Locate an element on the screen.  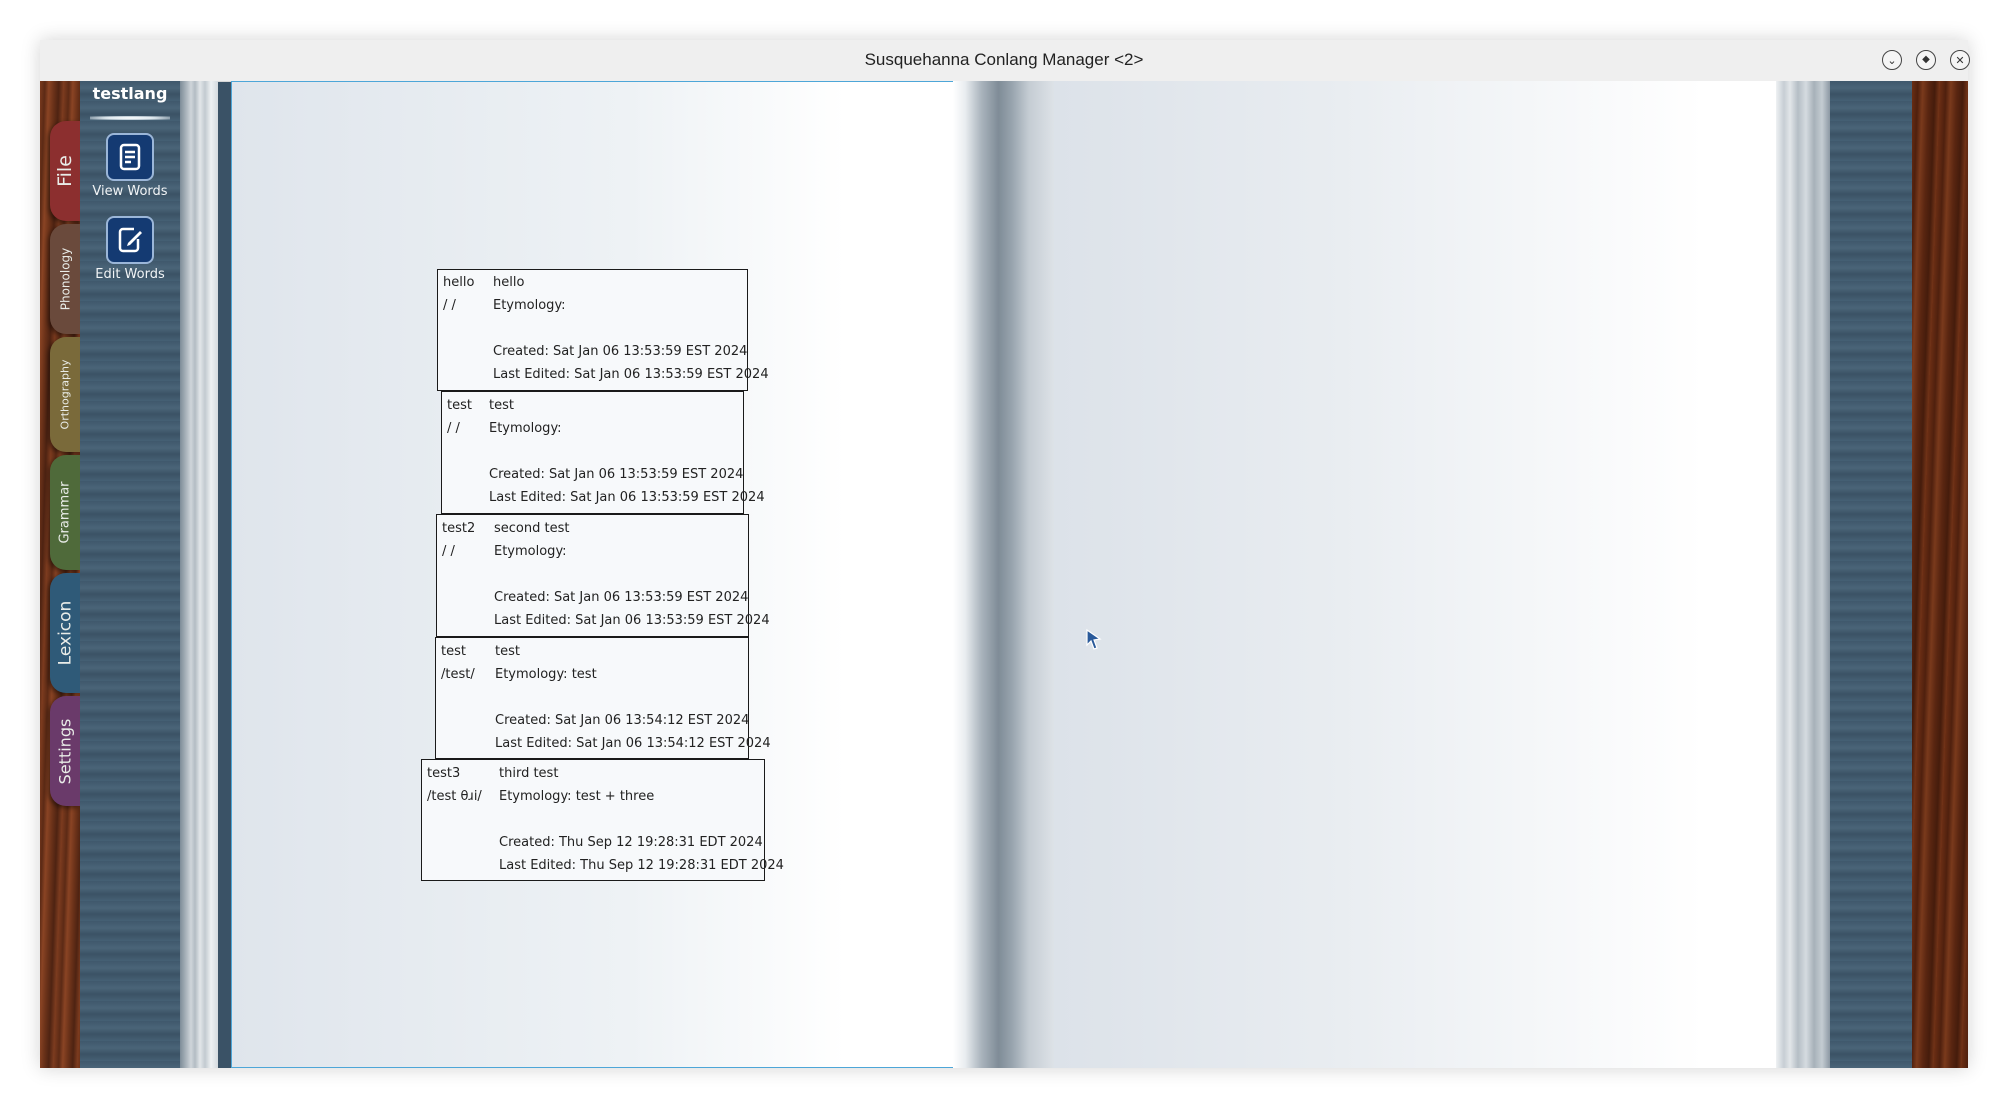
view-words-icon is located at coordinates (130, 157).